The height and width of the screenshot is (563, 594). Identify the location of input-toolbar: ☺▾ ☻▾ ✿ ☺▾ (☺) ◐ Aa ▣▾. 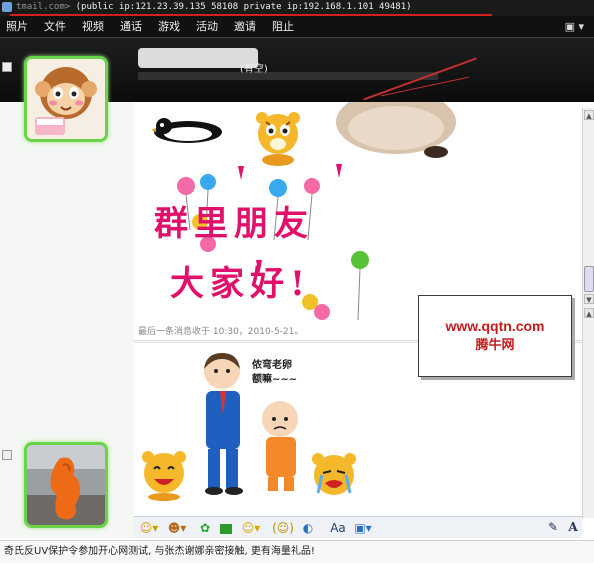
(358, 527).